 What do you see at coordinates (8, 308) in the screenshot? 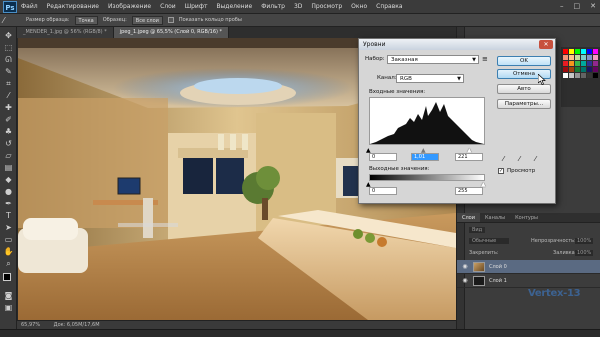
I see `screen-mode-icon: ▣` at bounding box center [8, 308].